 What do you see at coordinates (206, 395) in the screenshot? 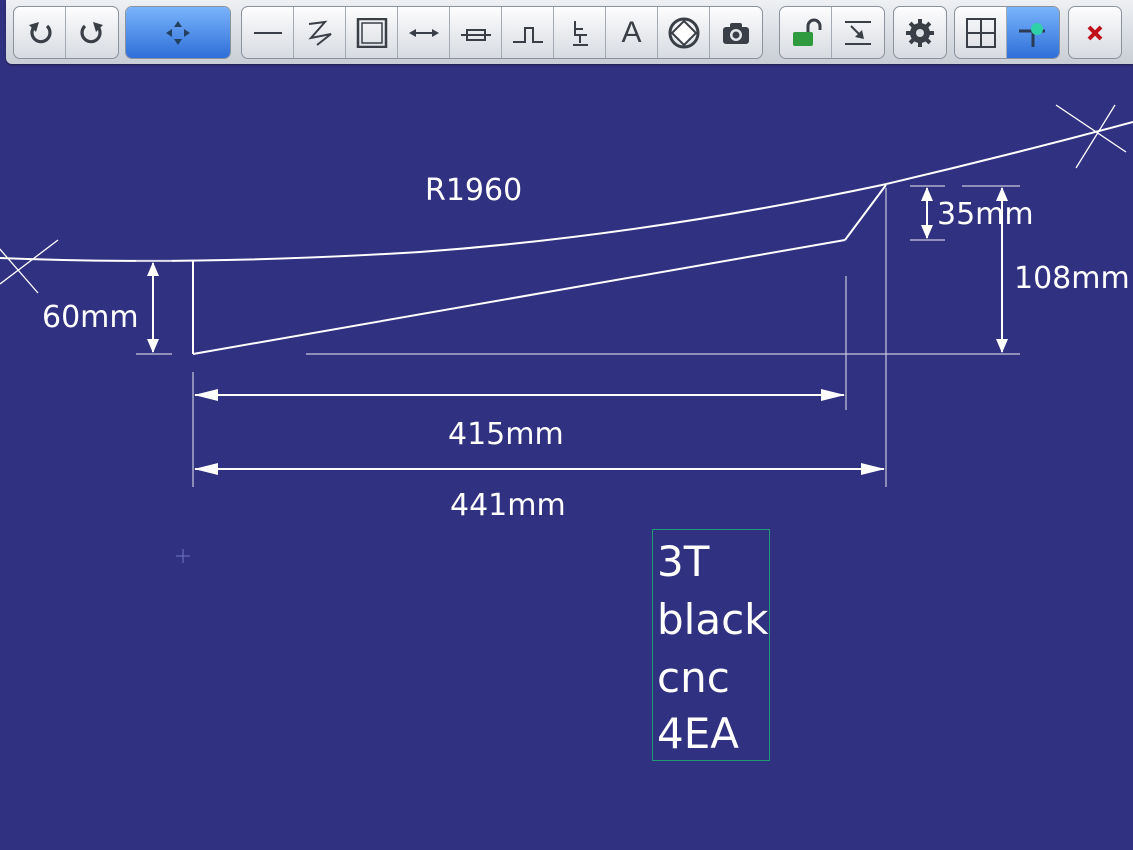
I see `arrow-415-left` at bounding box center [206, 395].